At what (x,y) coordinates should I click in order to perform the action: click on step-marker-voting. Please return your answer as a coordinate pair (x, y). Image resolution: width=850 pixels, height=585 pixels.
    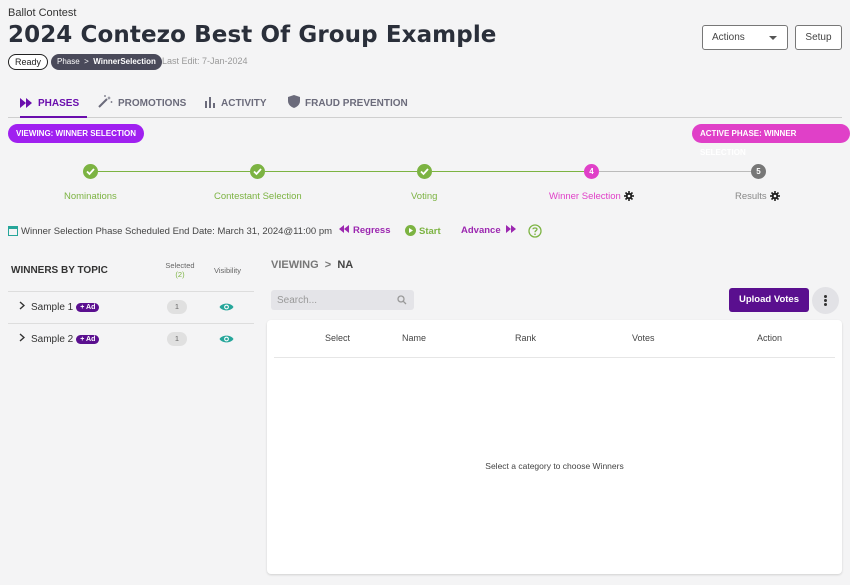
    Looking at the image, I should click on (424, 171).